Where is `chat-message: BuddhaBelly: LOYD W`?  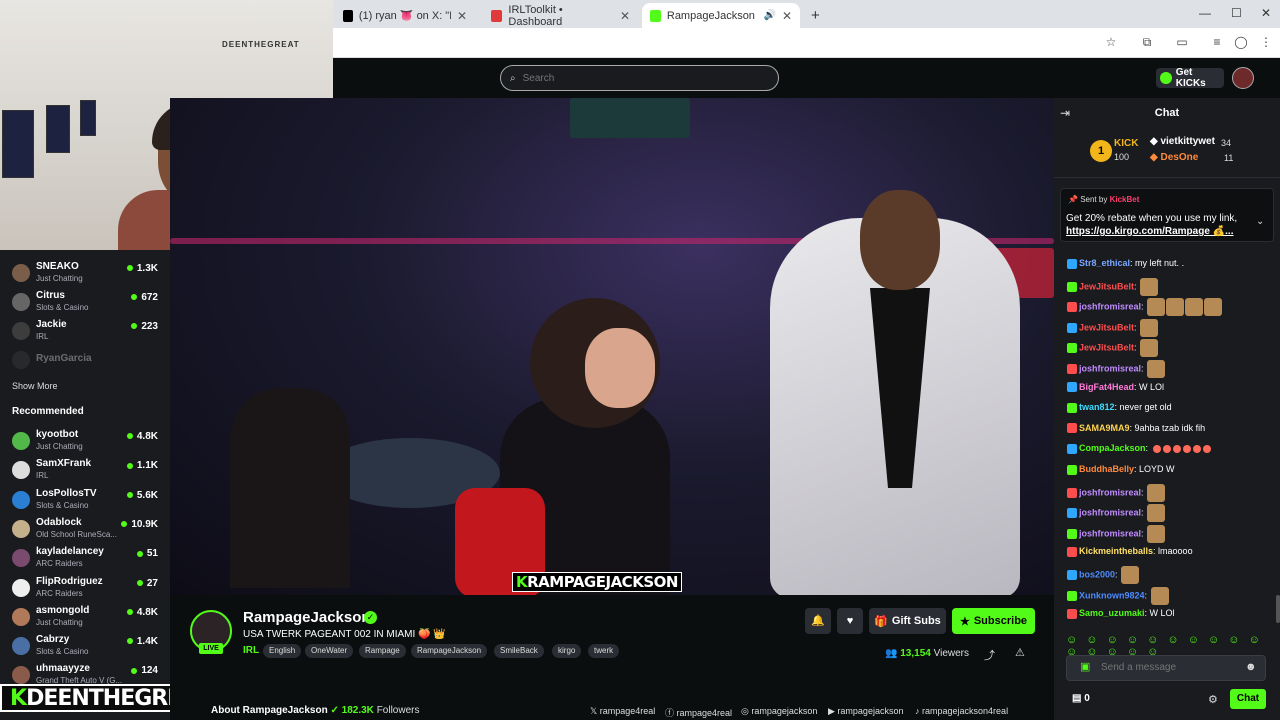
chat-message: BuddhaBelly: LOYD W is located at coordinates (1121, 469).